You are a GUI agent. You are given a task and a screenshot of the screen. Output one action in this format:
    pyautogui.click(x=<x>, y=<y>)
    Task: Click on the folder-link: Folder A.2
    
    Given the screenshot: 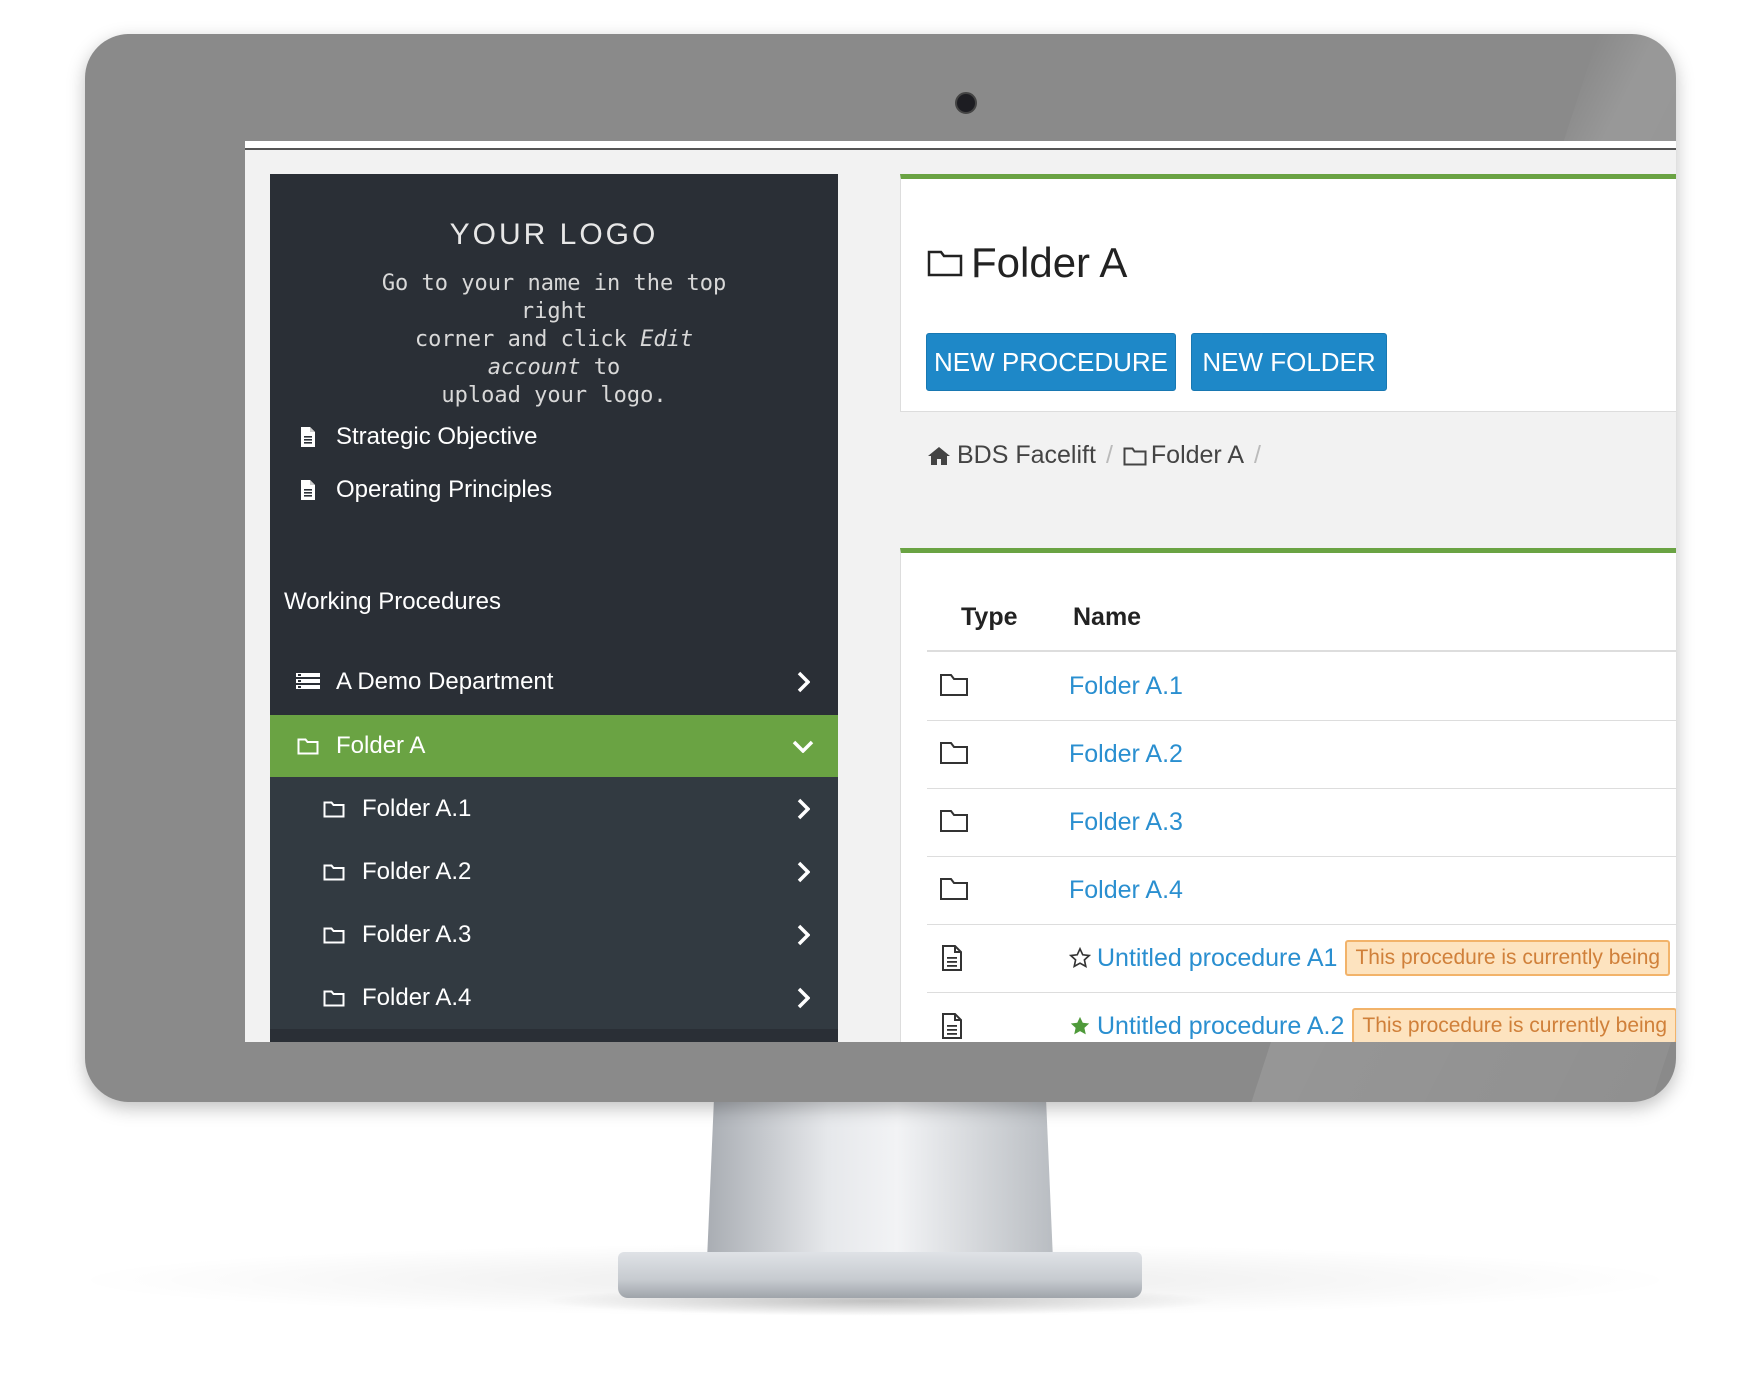 What is the action you would take?
    pyautogui.click(x=1126, y=754)
    